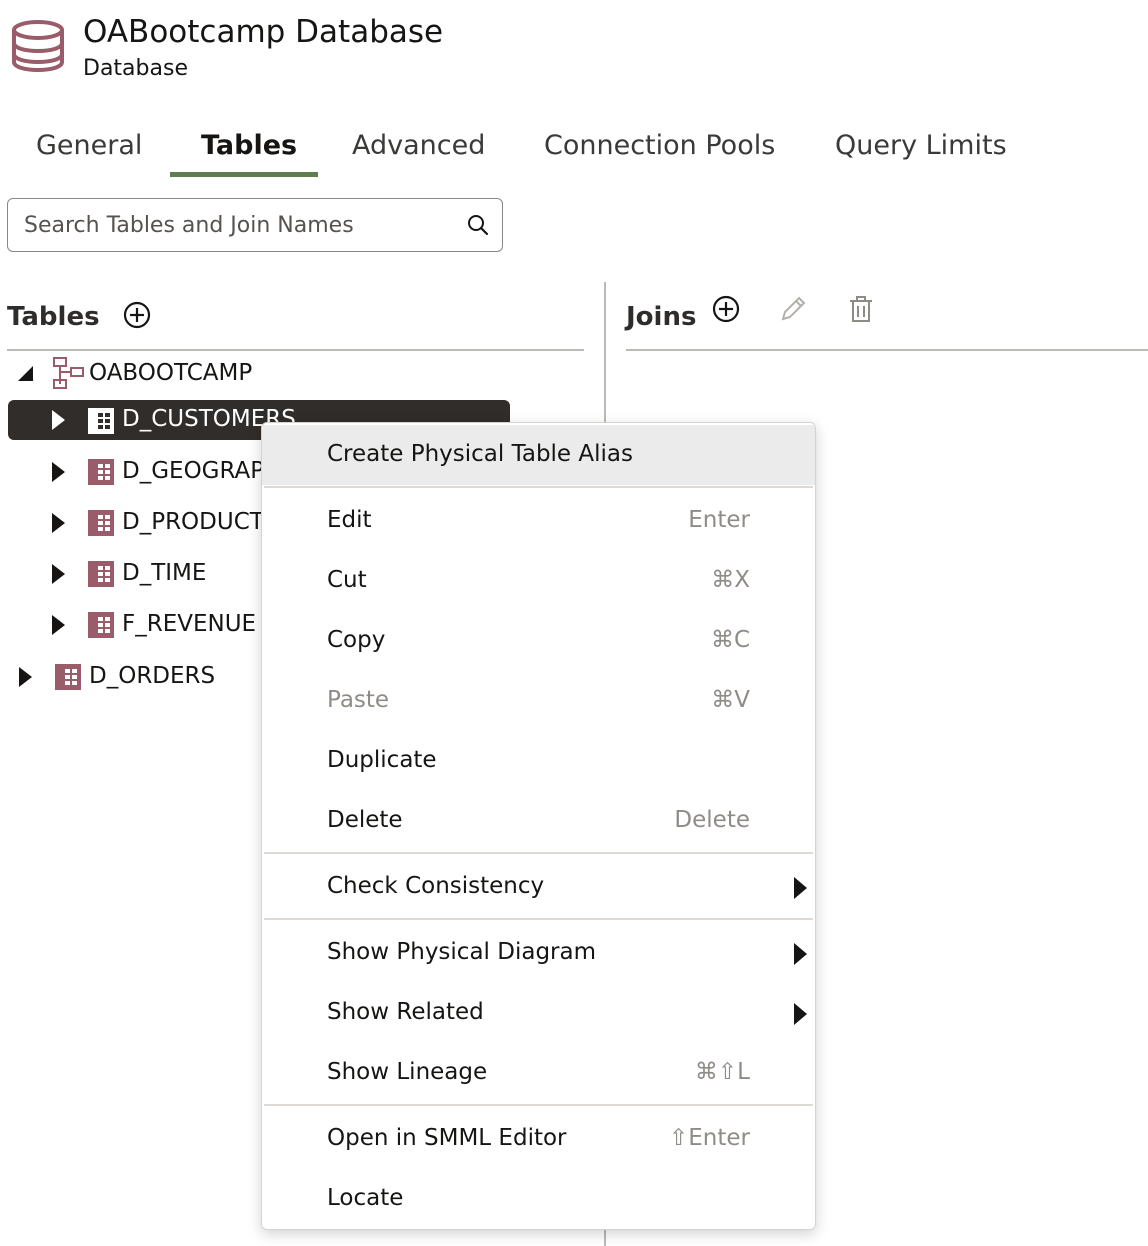  I want to click on menu-item-show-physical-diagram: Show Physical Diagram, so click(538, 953).